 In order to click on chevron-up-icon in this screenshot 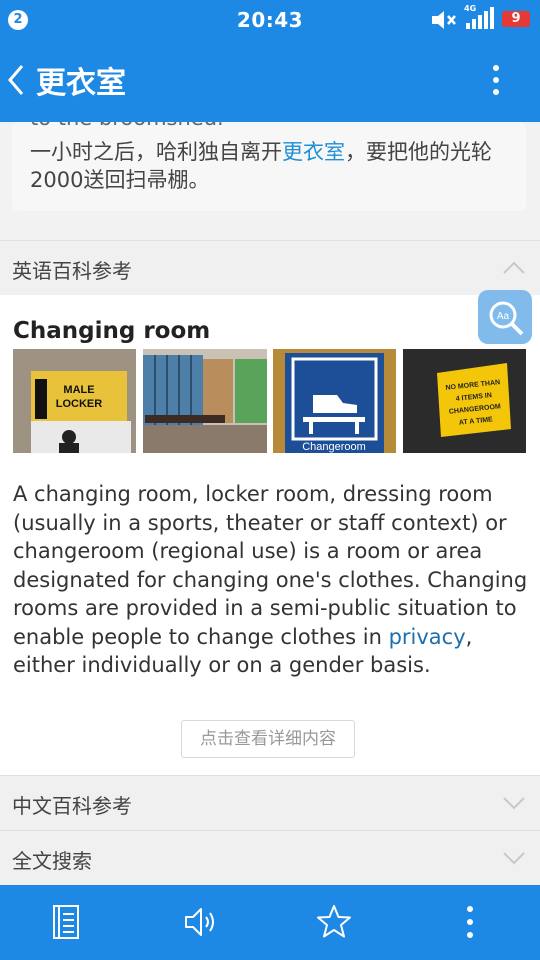, I will do `click(514, 267)`.